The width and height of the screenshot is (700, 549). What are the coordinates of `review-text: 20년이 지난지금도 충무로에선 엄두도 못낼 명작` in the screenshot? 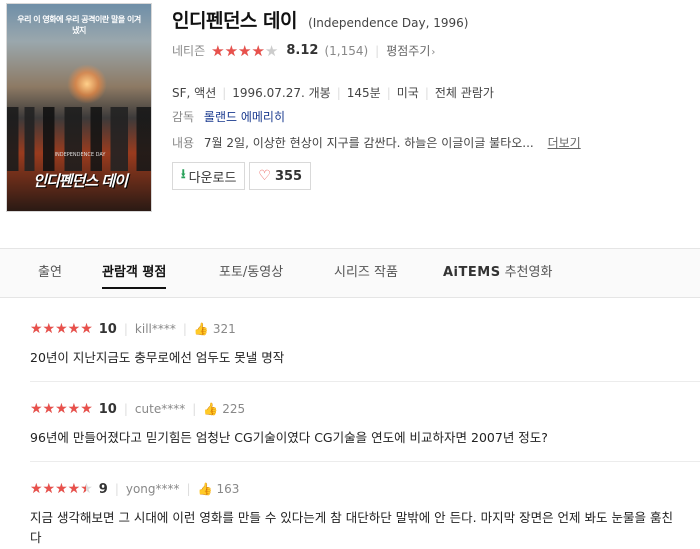 It's located at (157, 357).